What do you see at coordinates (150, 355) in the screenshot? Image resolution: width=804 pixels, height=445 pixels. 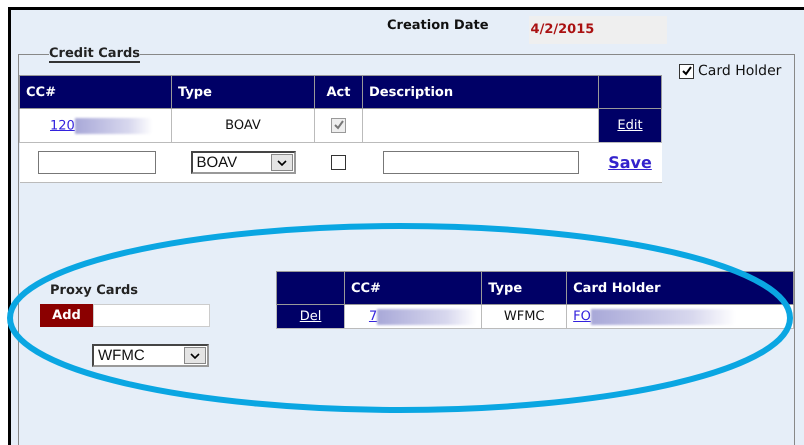 I see `type-select: WFMC` at bounding box center [150, 355].